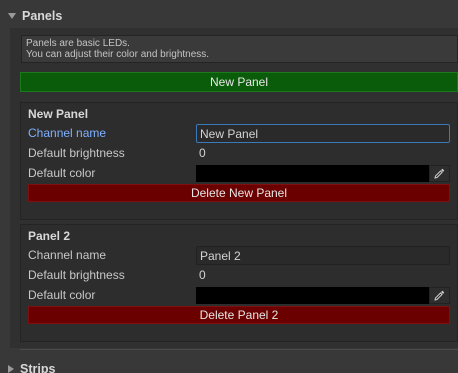 The height and width of the screenshot is (373, 458). I want to click on panels-foldout-header: Panels, so click(229, 16).